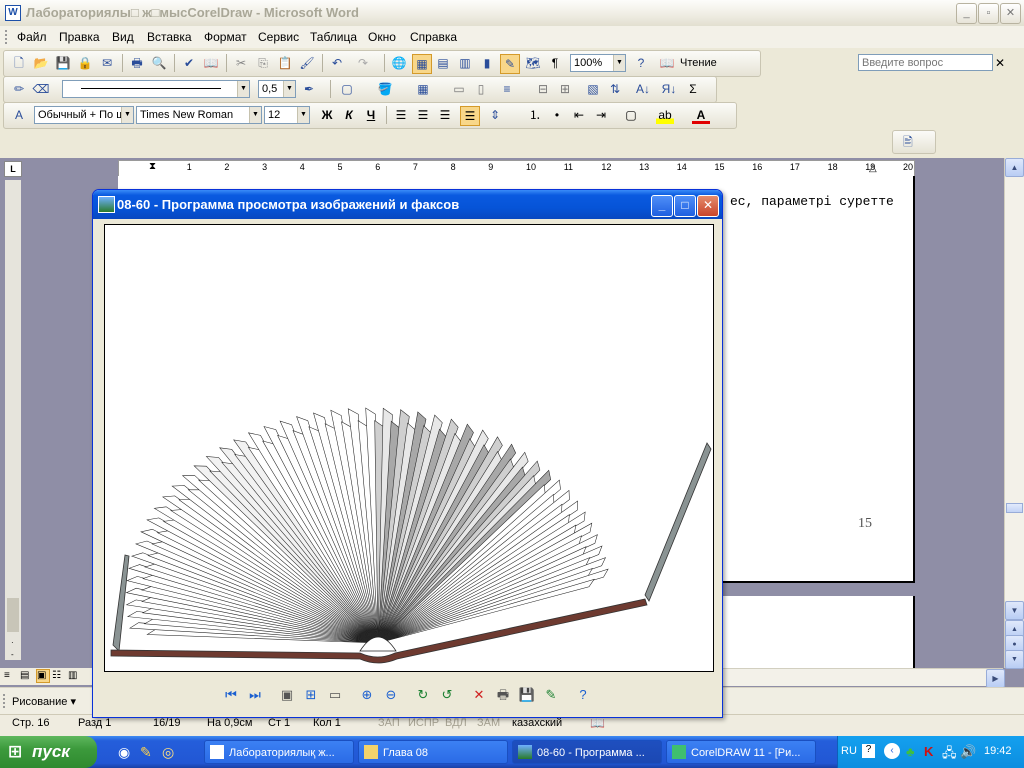 This screenshot has width=1024, height=768. Describe the element at coordinates (615, 89) in the screenshot. I see `text-direction-icon: ⇅` at that location.